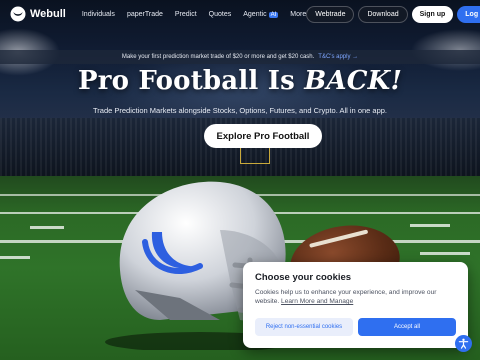 This screenshot has width=480, height=360. I want to click on football-lace, so click(339, 238).